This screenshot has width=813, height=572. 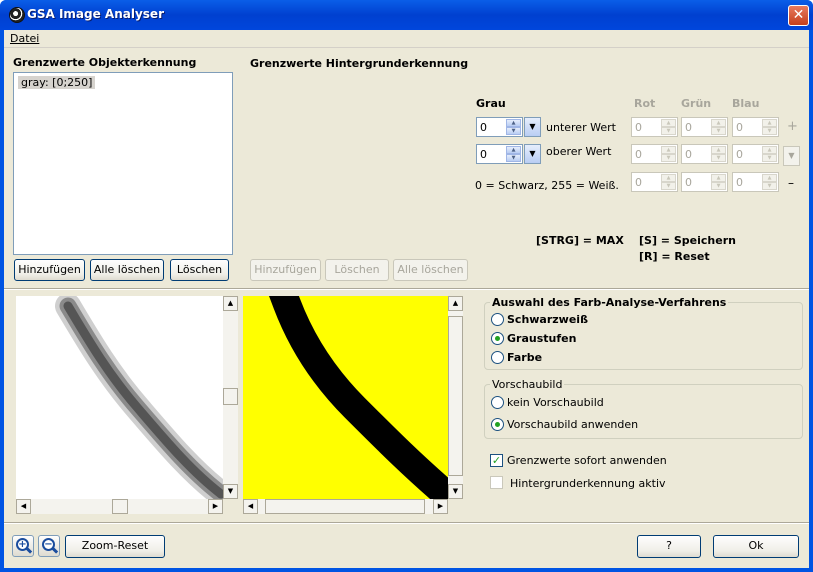 What do you see at coordinates (499, 154) in the screenshot?
I see `gray-upper-spinbox: 0 ▲ ▼` at bounding box center [499, 154].